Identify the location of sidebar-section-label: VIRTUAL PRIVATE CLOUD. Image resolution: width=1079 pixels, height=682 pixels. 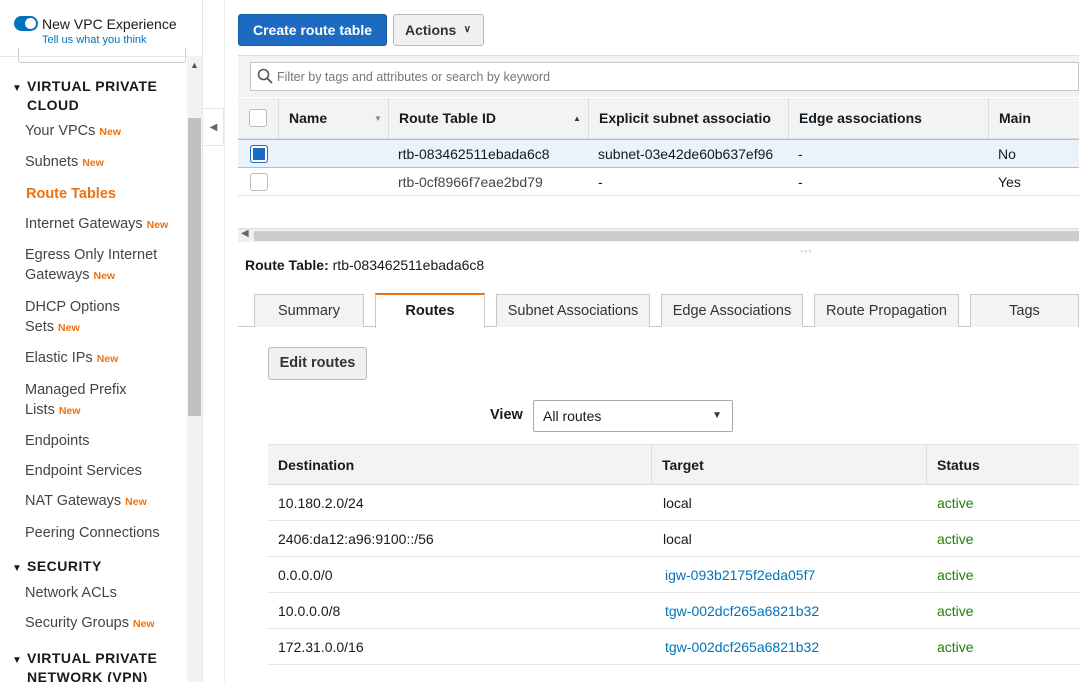
(92, 95).